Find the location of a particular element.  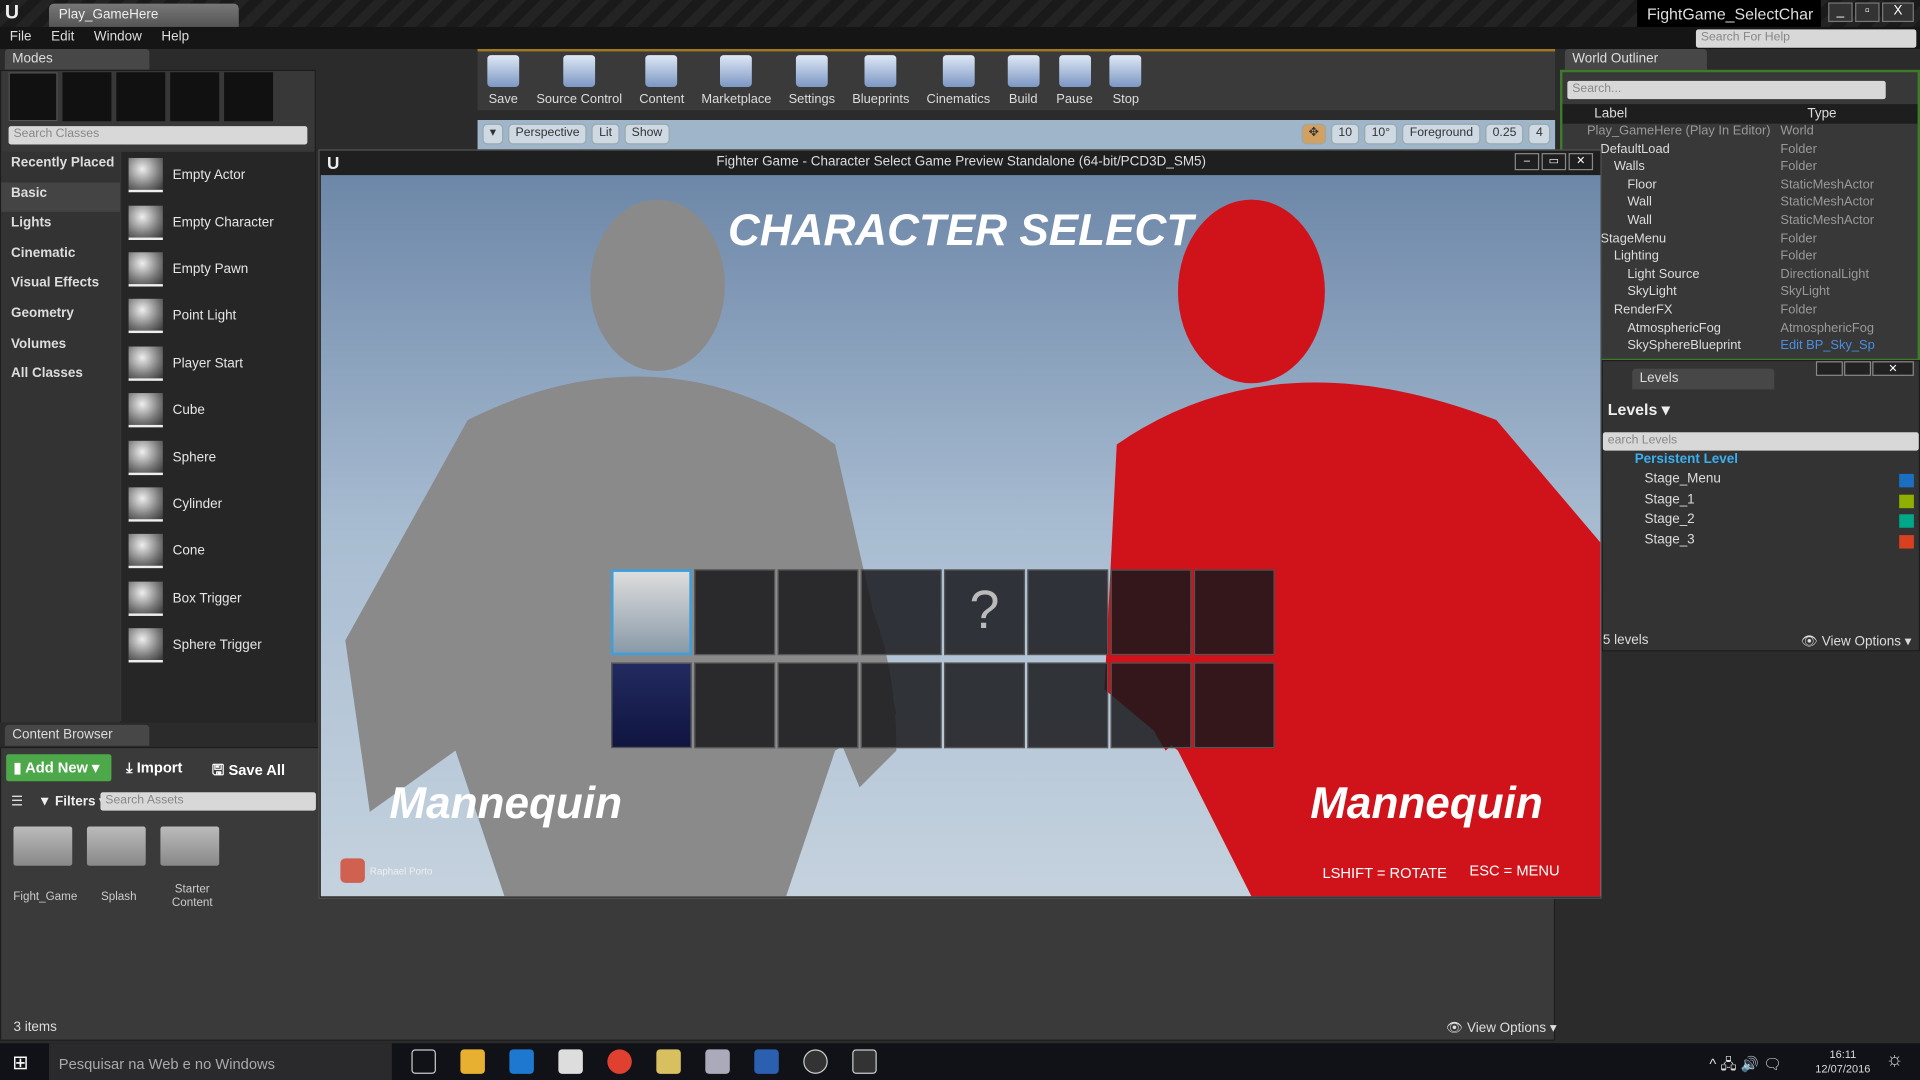

placeable-item: Cone is located at coordinates (217, 551).